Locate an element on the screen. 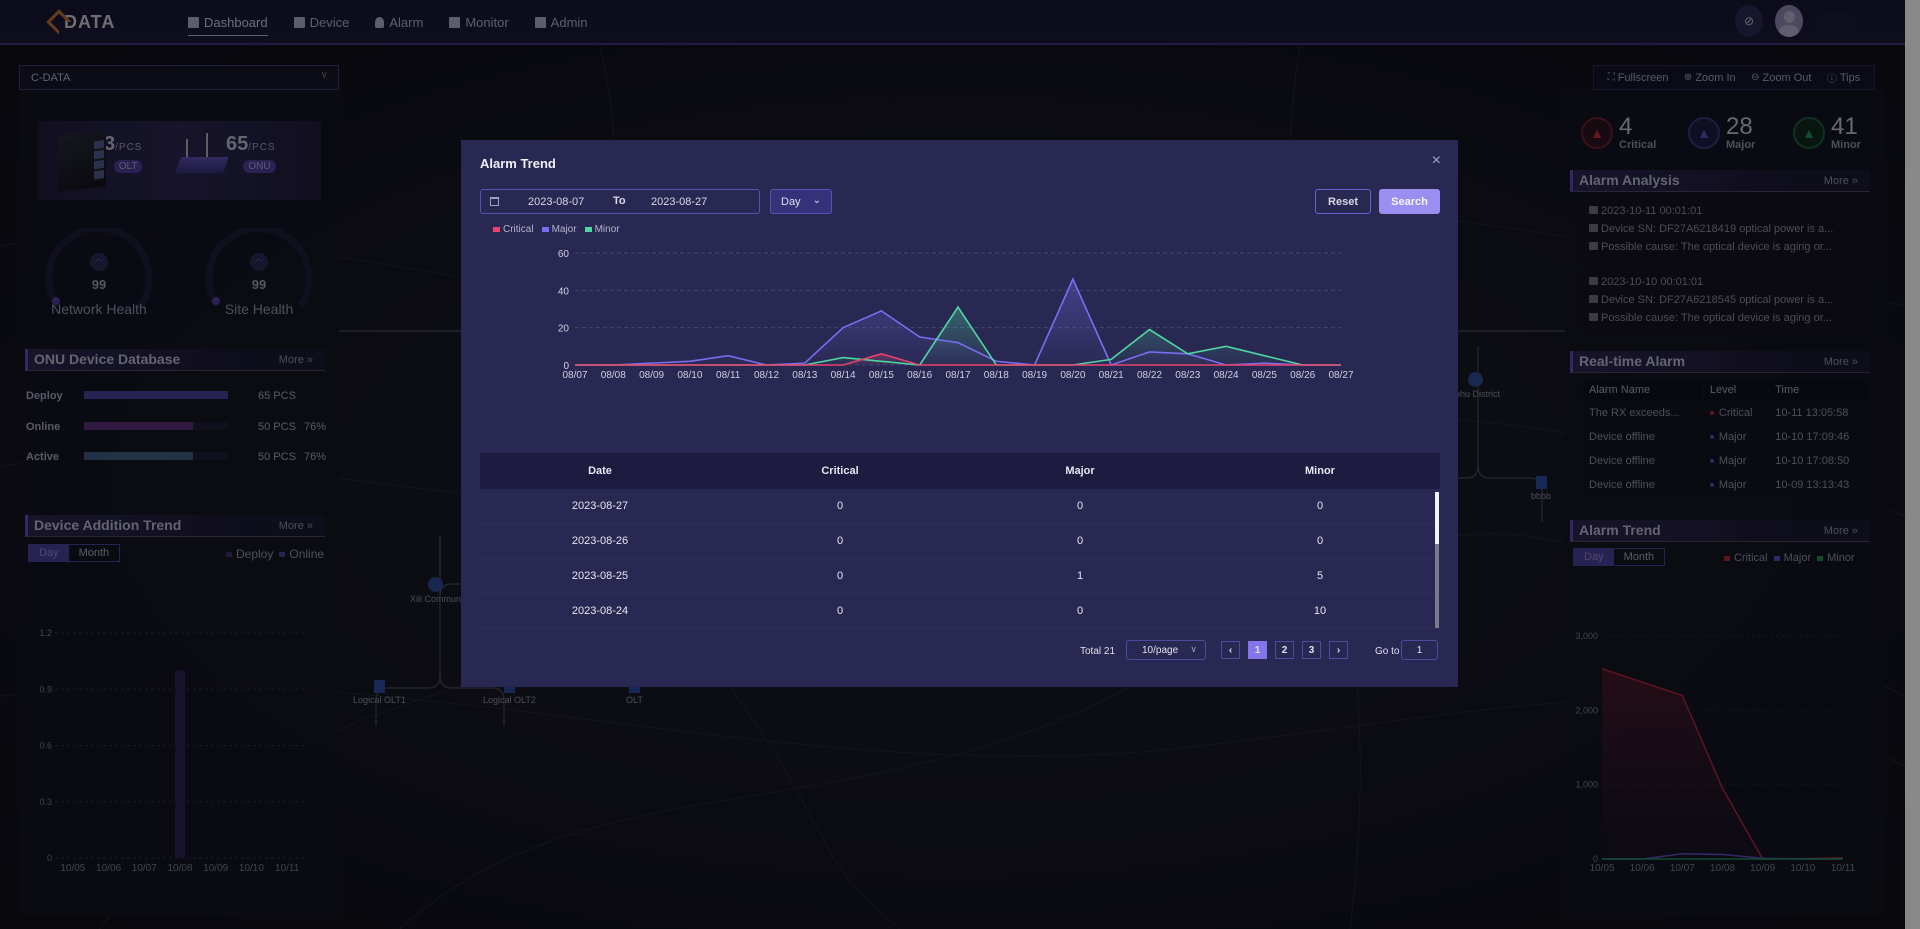  chevron-right-icon: › is located at coordinates (1338, 650).